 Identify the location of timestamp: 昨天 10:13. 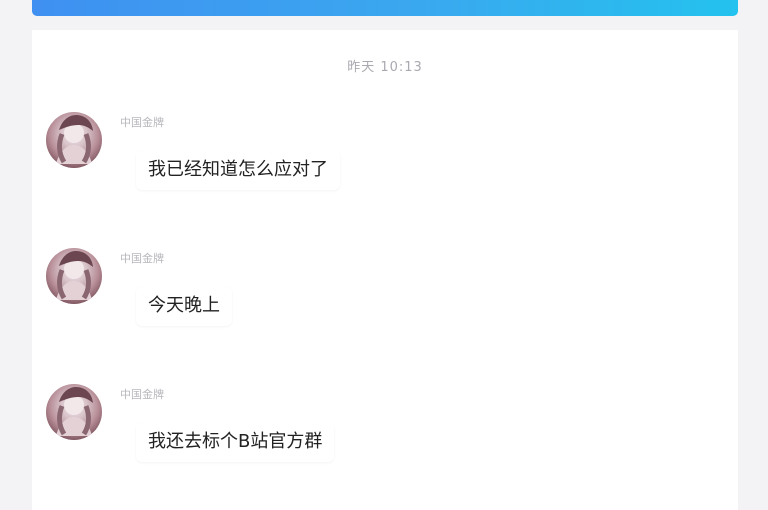
(385, 67).